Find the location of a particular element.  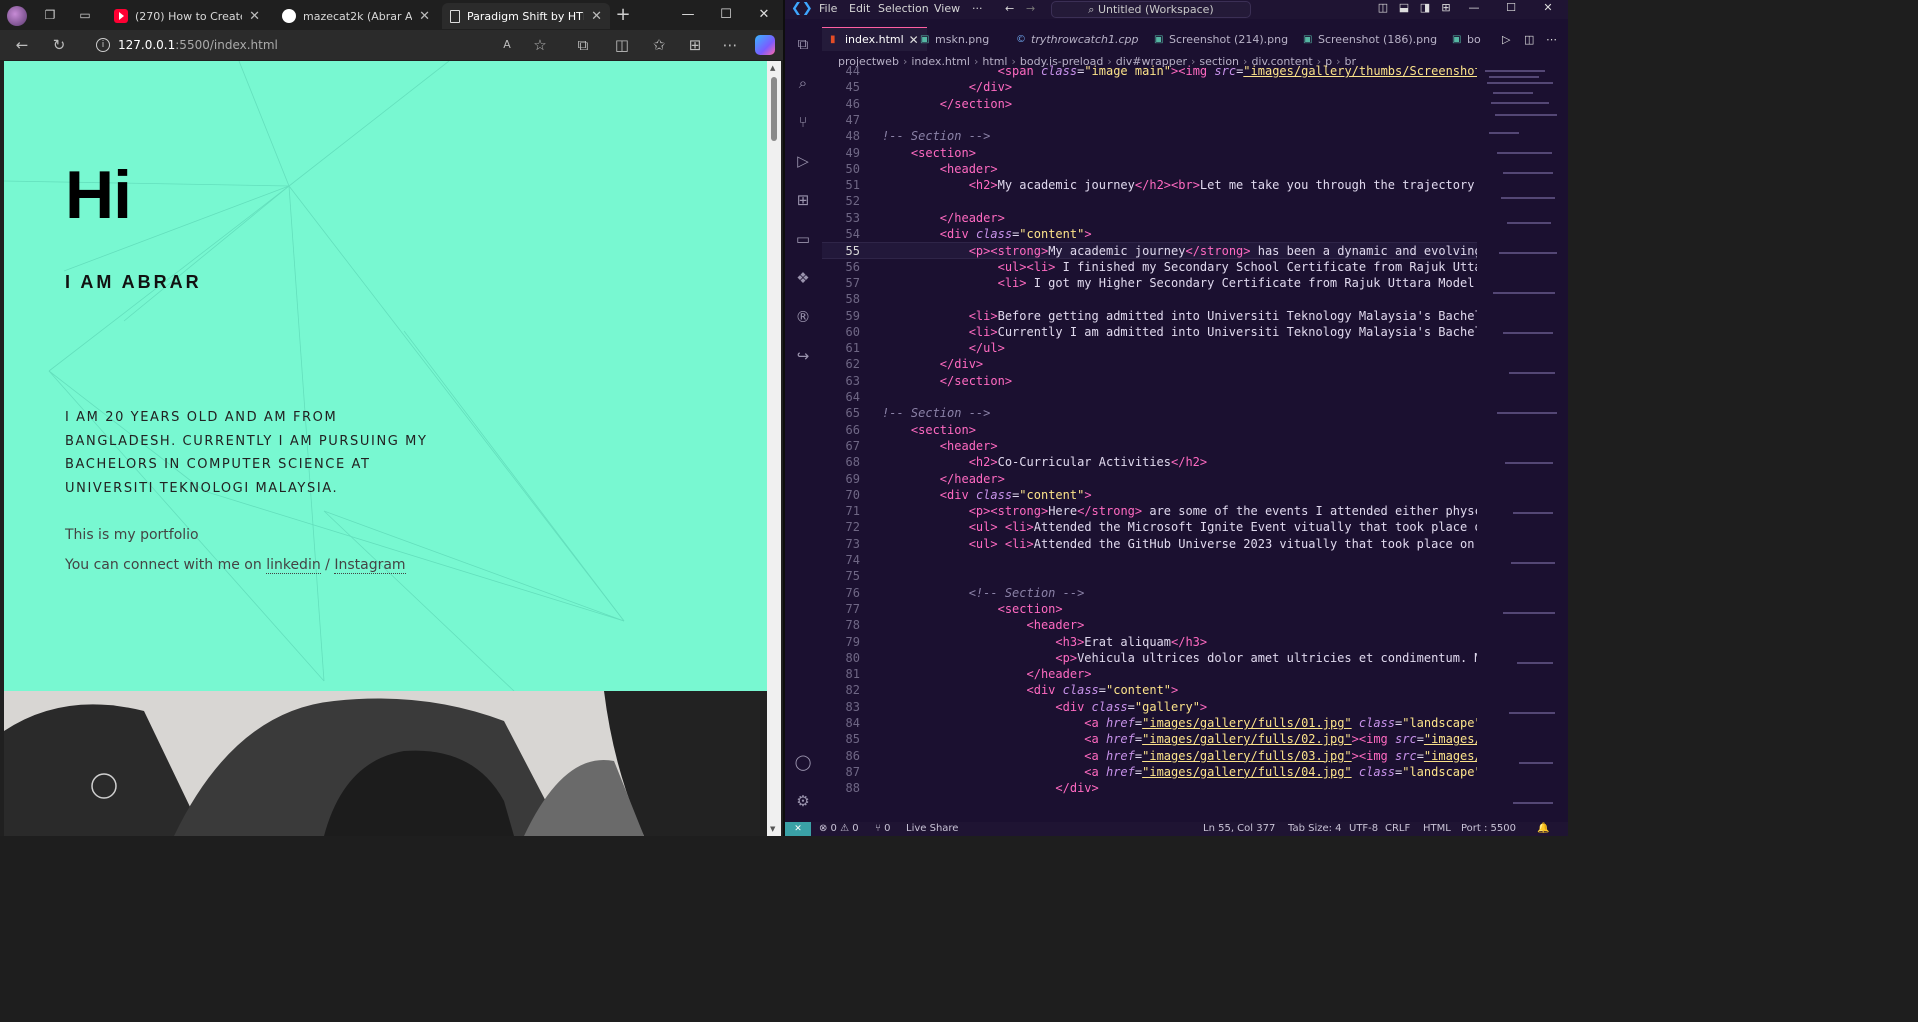

run-icon: ▷ is located at coordinates (1506, 39).